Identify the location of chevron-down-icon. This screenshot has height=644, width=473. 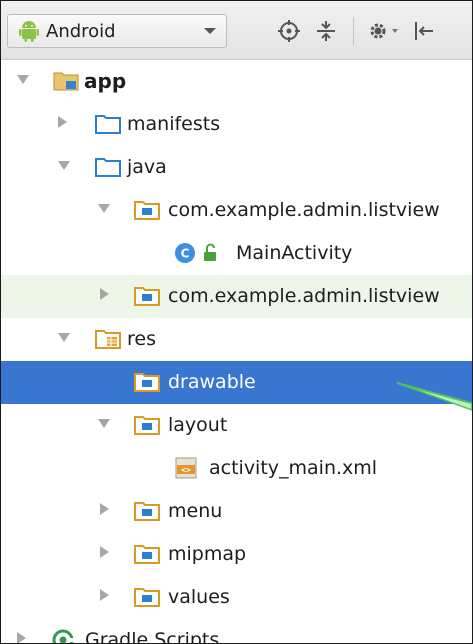
(210, 31).